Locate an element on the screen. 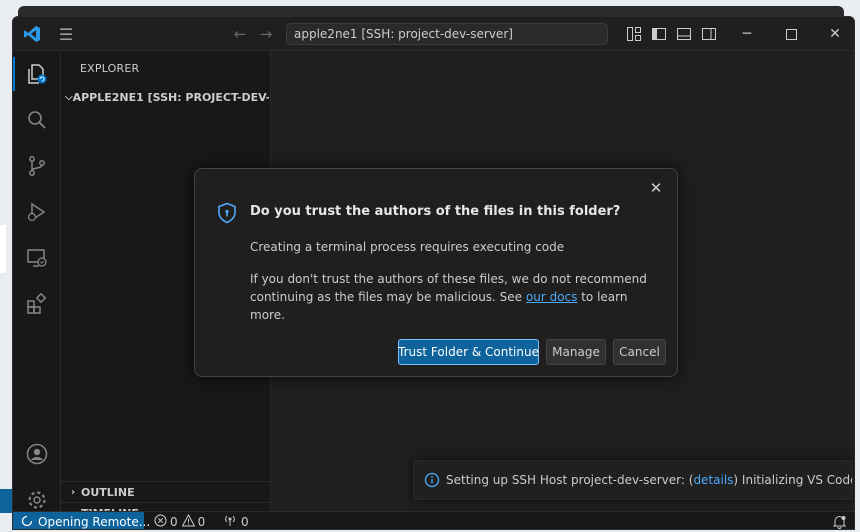 Image resolution: width=860 pixels, height=532 pixels. run-debug-icon is located at coordinates (37, 212).